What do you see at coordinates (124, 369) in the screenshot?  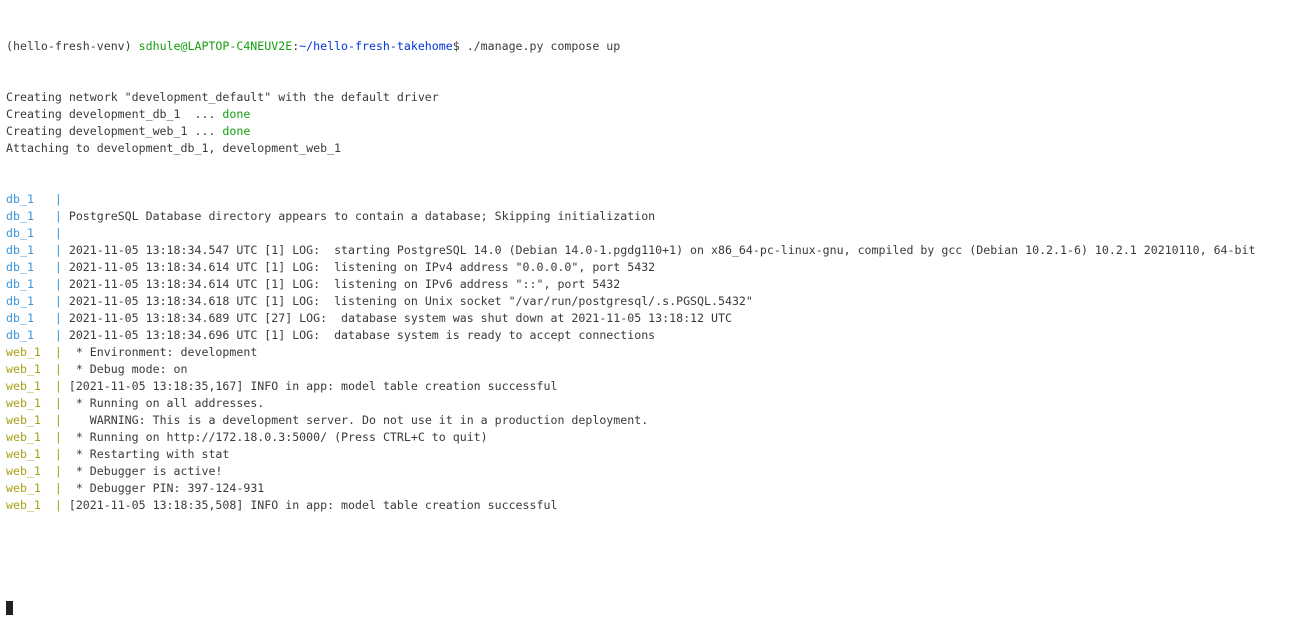 I see `log-text: * Debug mode: on` at bounding box center [124, 369].